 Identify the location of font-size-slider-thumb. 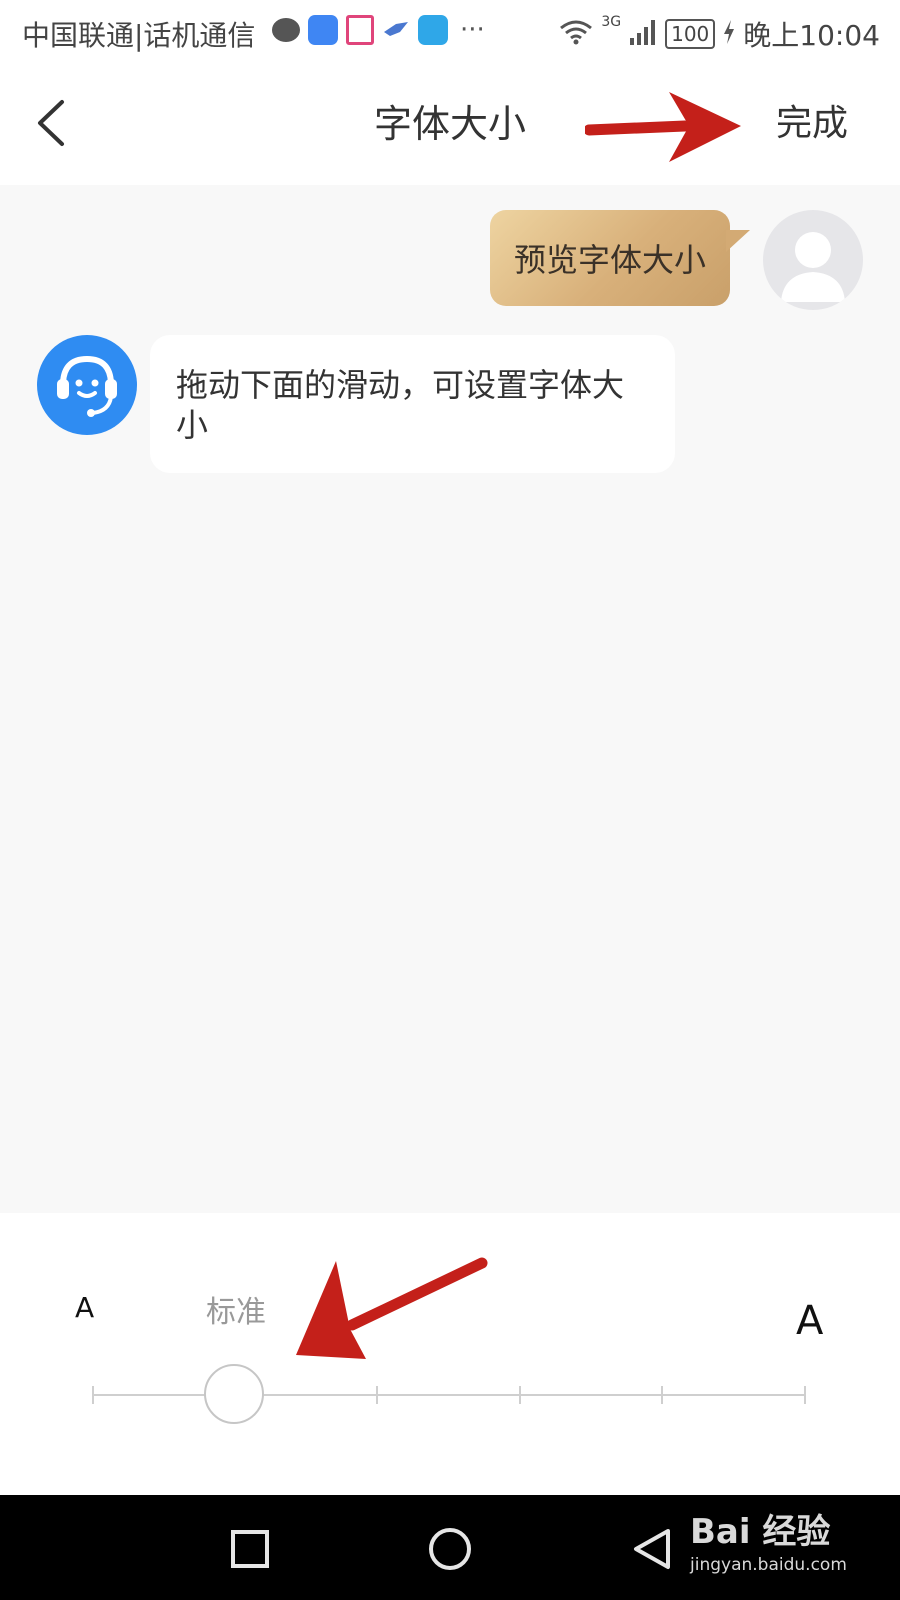
(234, 1394).